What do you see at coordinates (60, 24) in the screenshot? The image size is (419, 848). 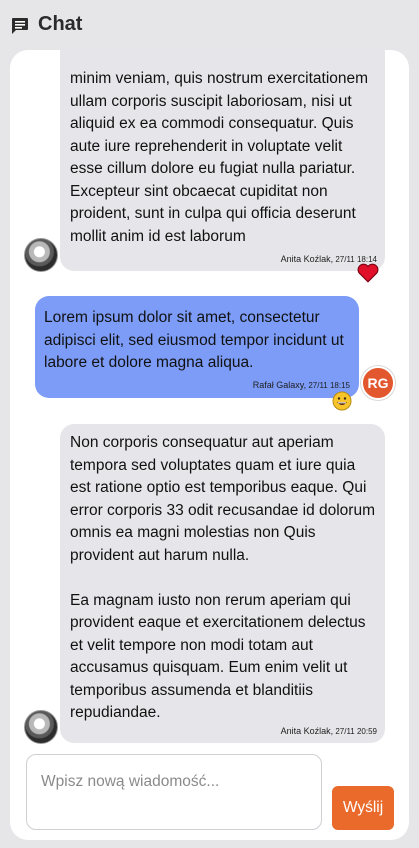 I see `page-title: Chat` at bounding box center [60, 24].